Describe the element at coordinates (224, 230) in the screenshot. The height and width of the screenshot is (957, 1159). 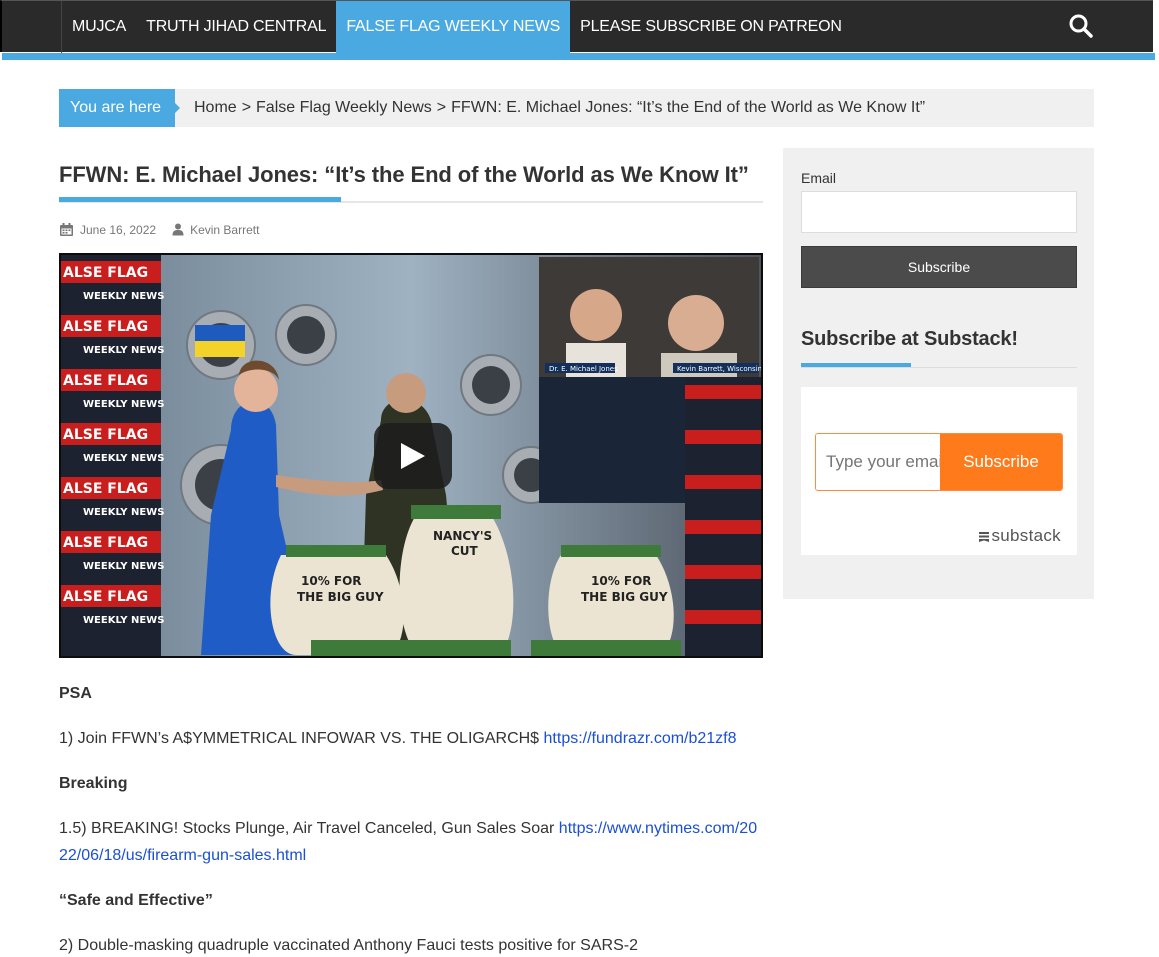
I see `post-author-link: Kevin Barrett` at that location.